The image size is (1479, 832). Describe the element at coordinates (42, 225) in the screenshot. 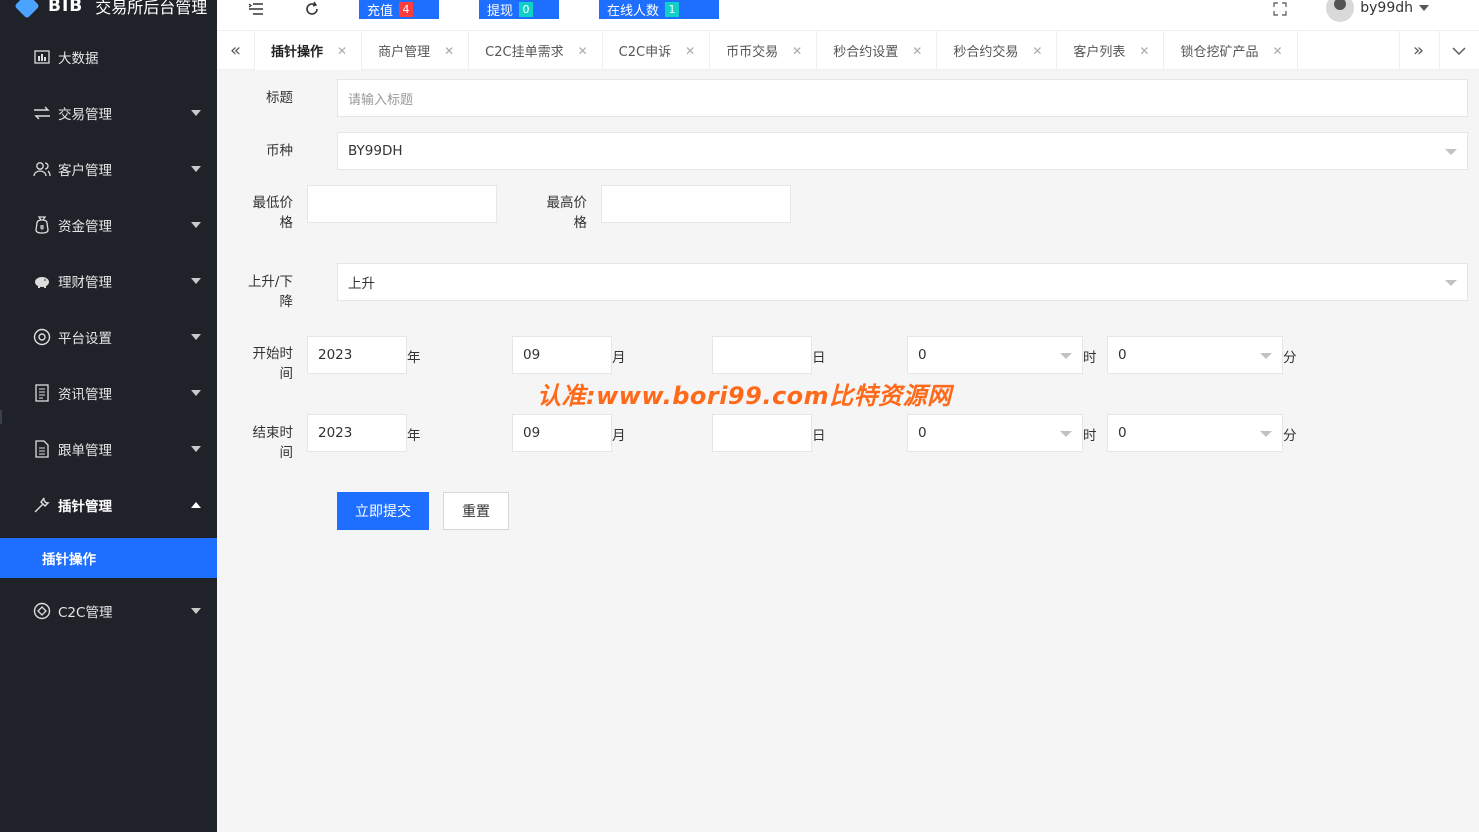

I see `moneybag-icon` at that location.